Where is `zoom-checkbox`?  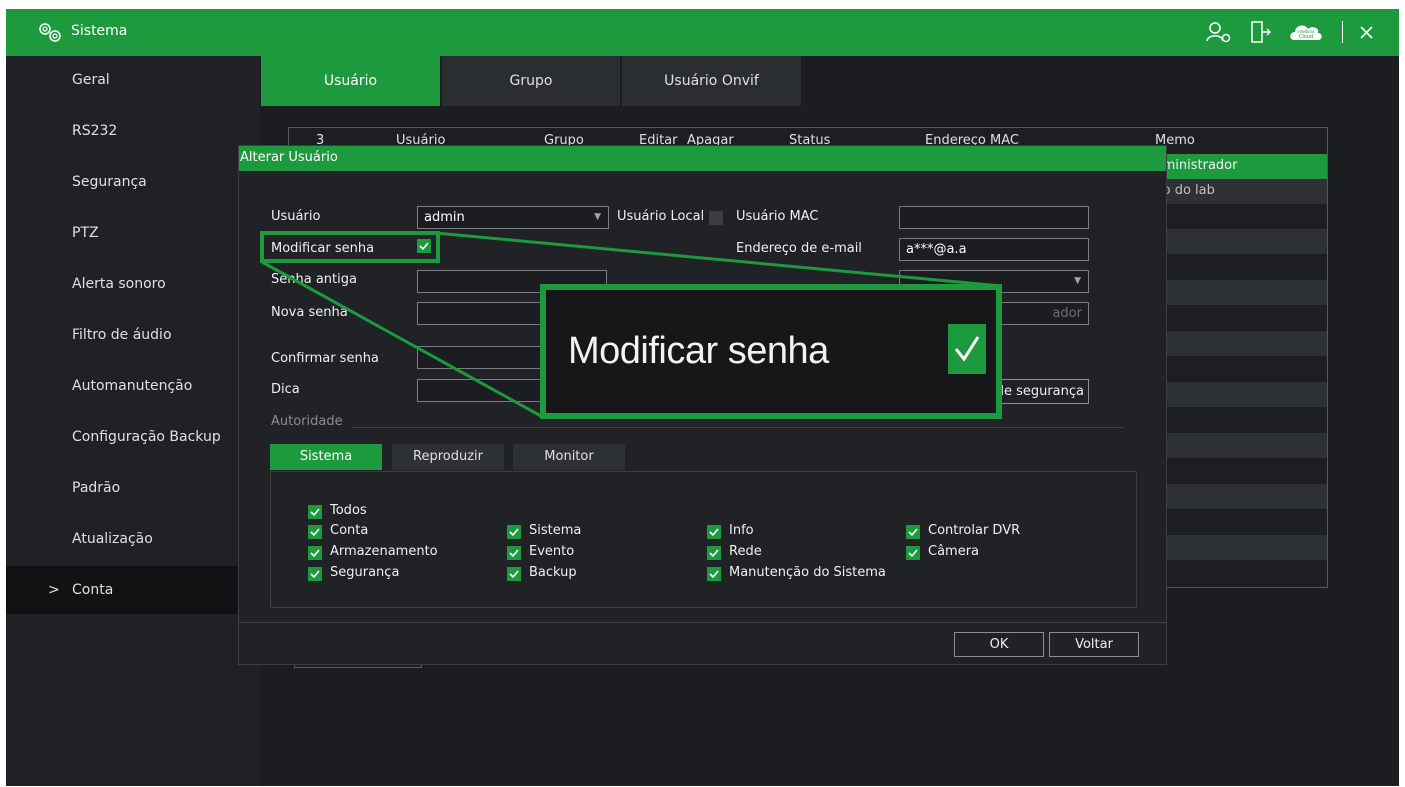 zoom-checkbox is located at coordinates (967, 349).